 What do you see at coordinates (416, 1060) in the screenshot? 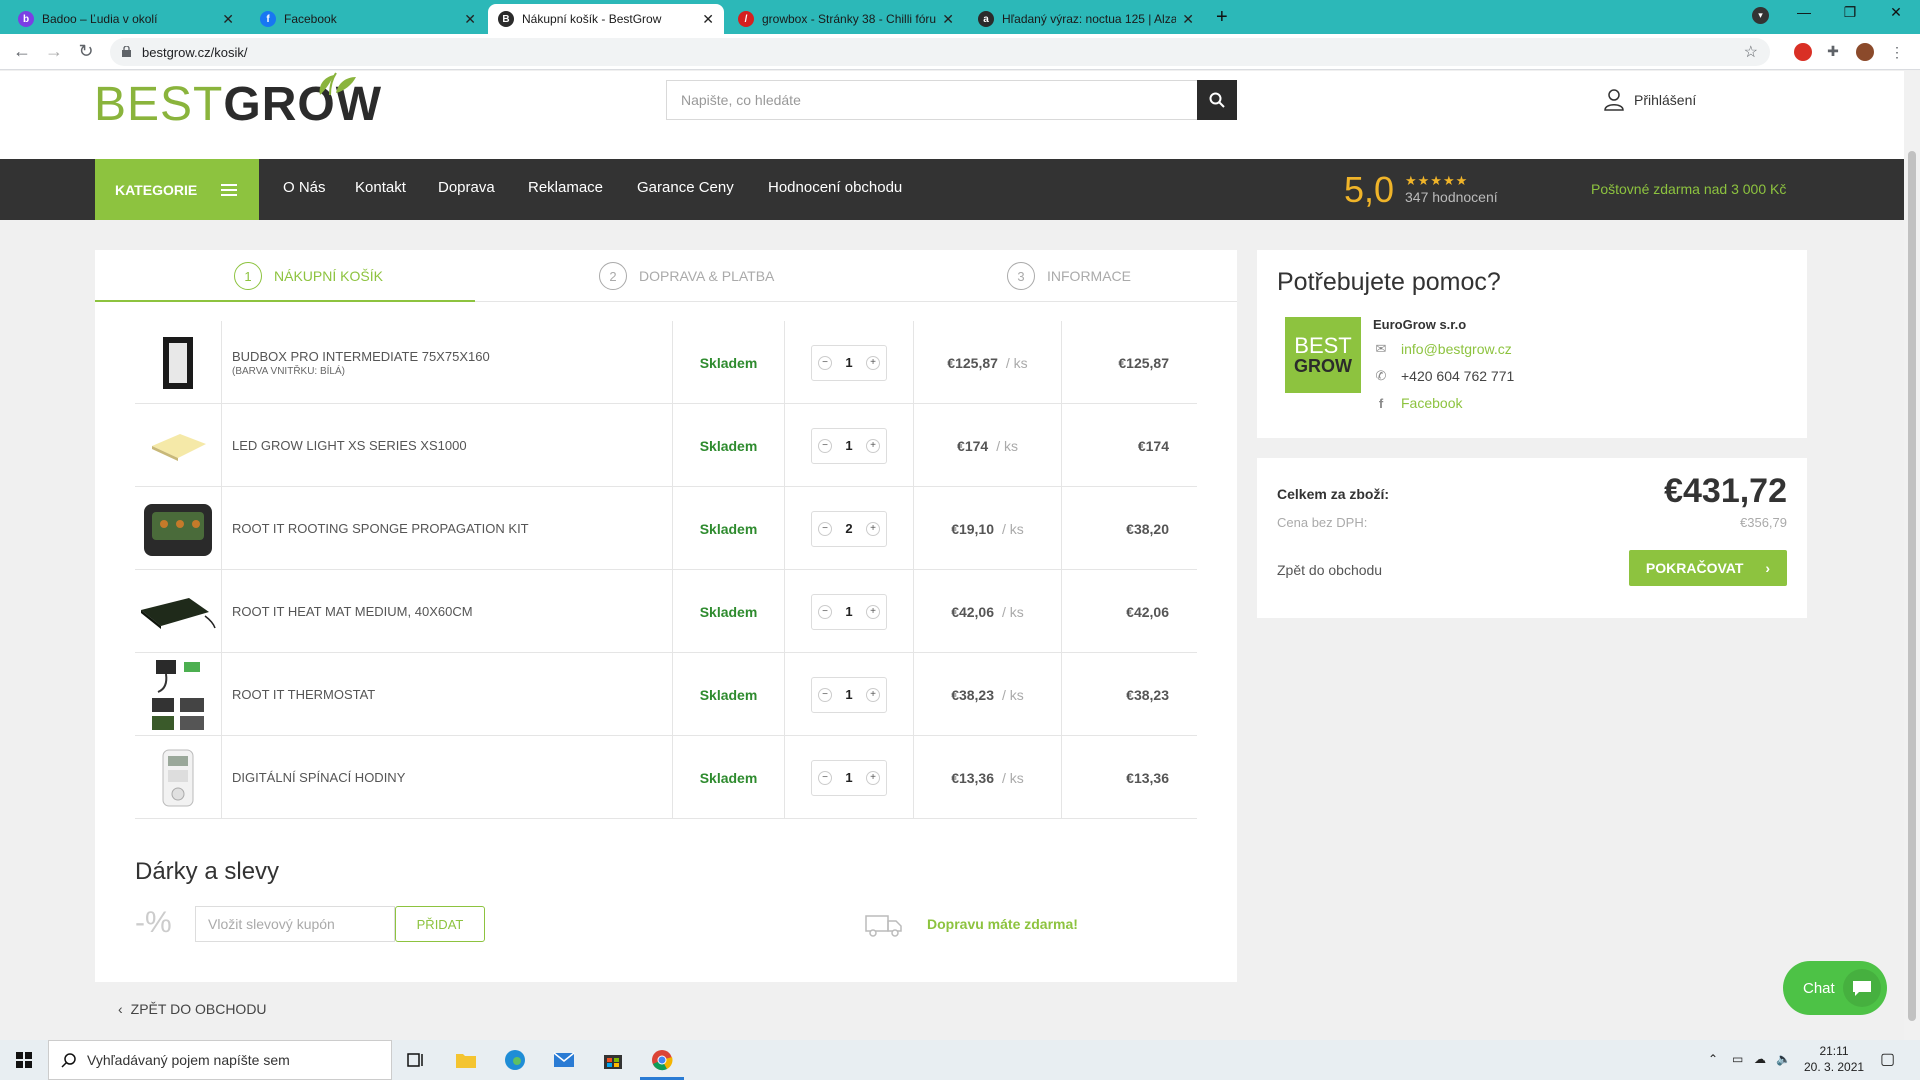
I see `task-view-icon` at bounding box center [416, 1060].